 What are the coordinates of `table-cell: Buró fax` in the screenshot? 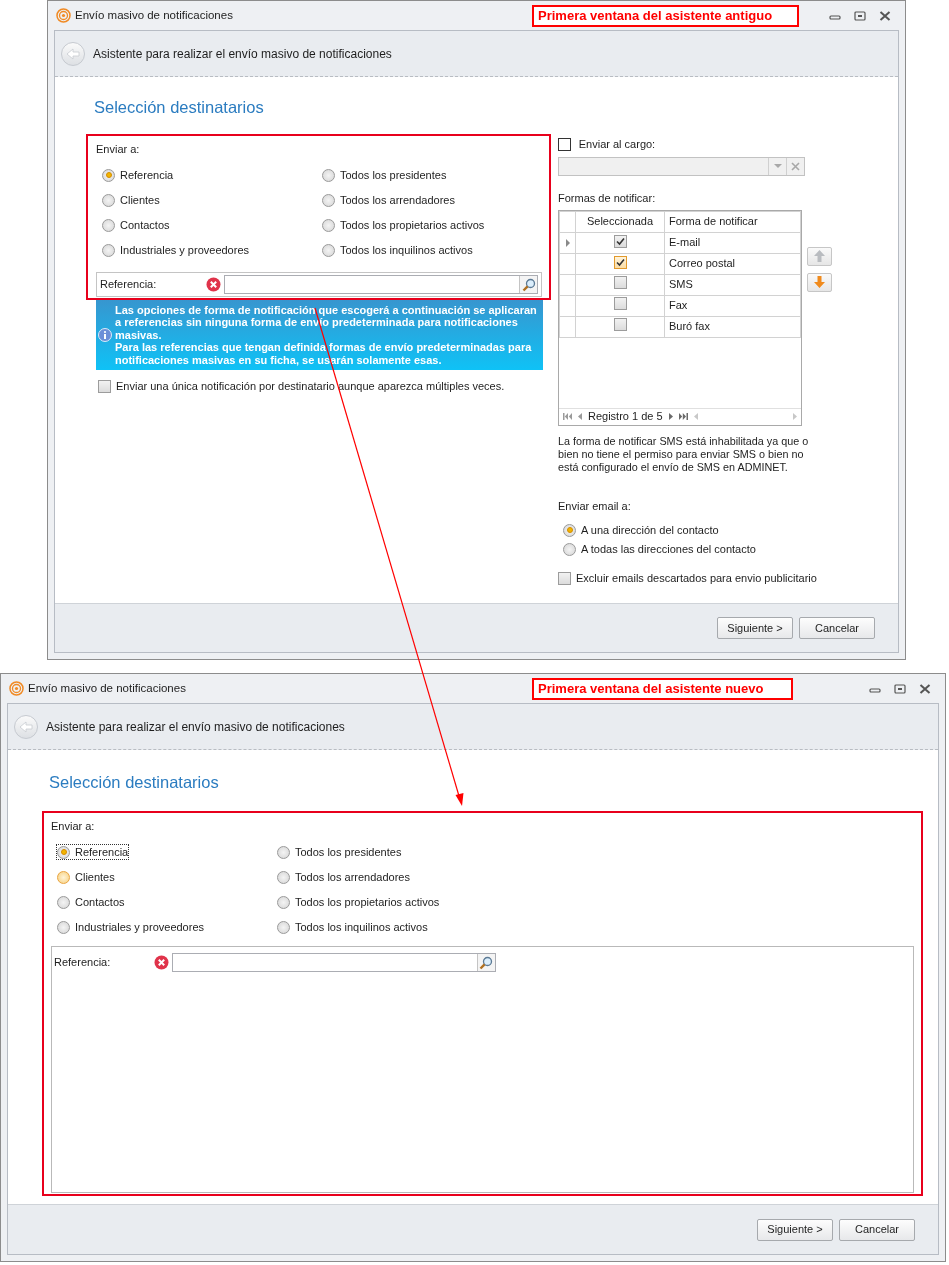 It's located at (732, 326).